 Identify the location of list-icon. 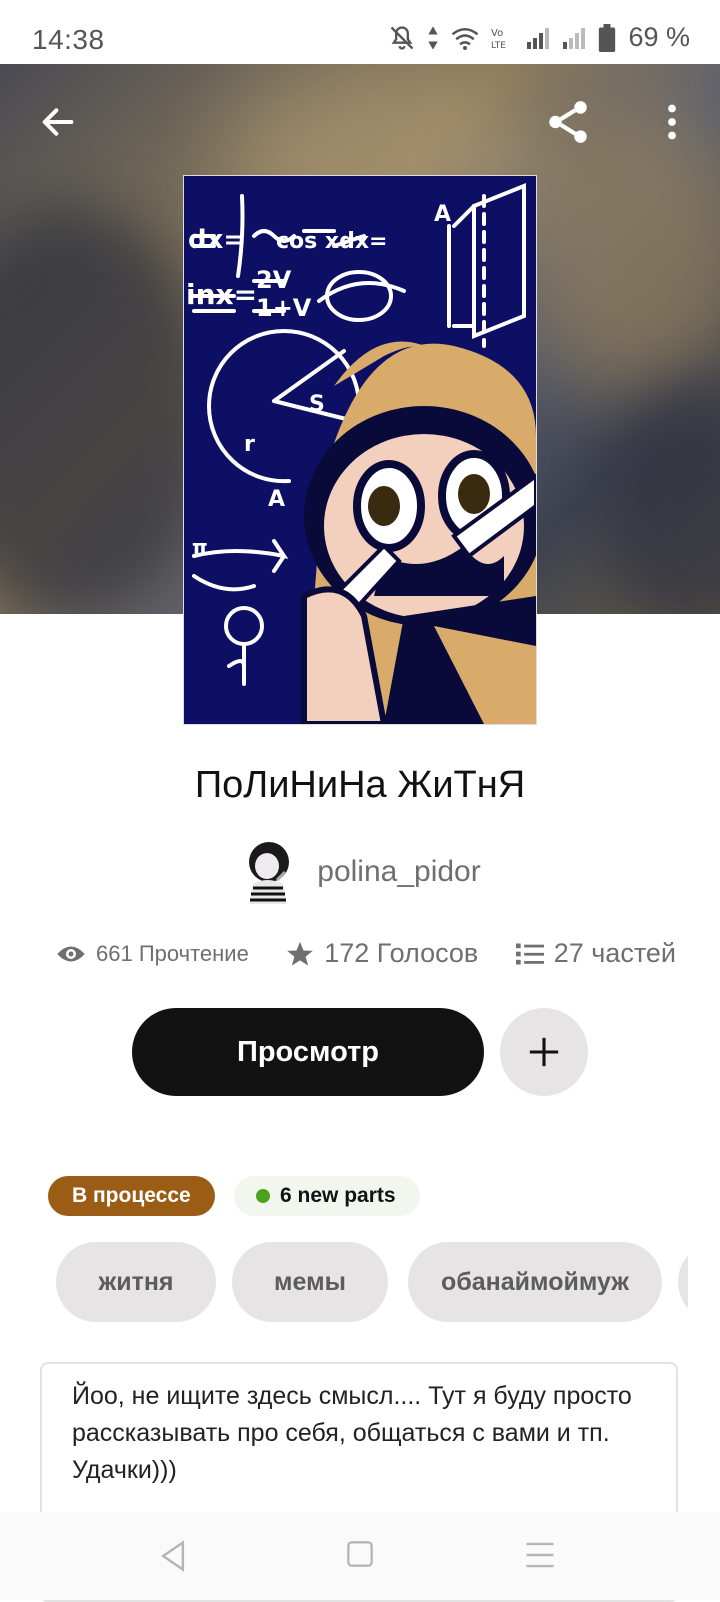
(529, 953).